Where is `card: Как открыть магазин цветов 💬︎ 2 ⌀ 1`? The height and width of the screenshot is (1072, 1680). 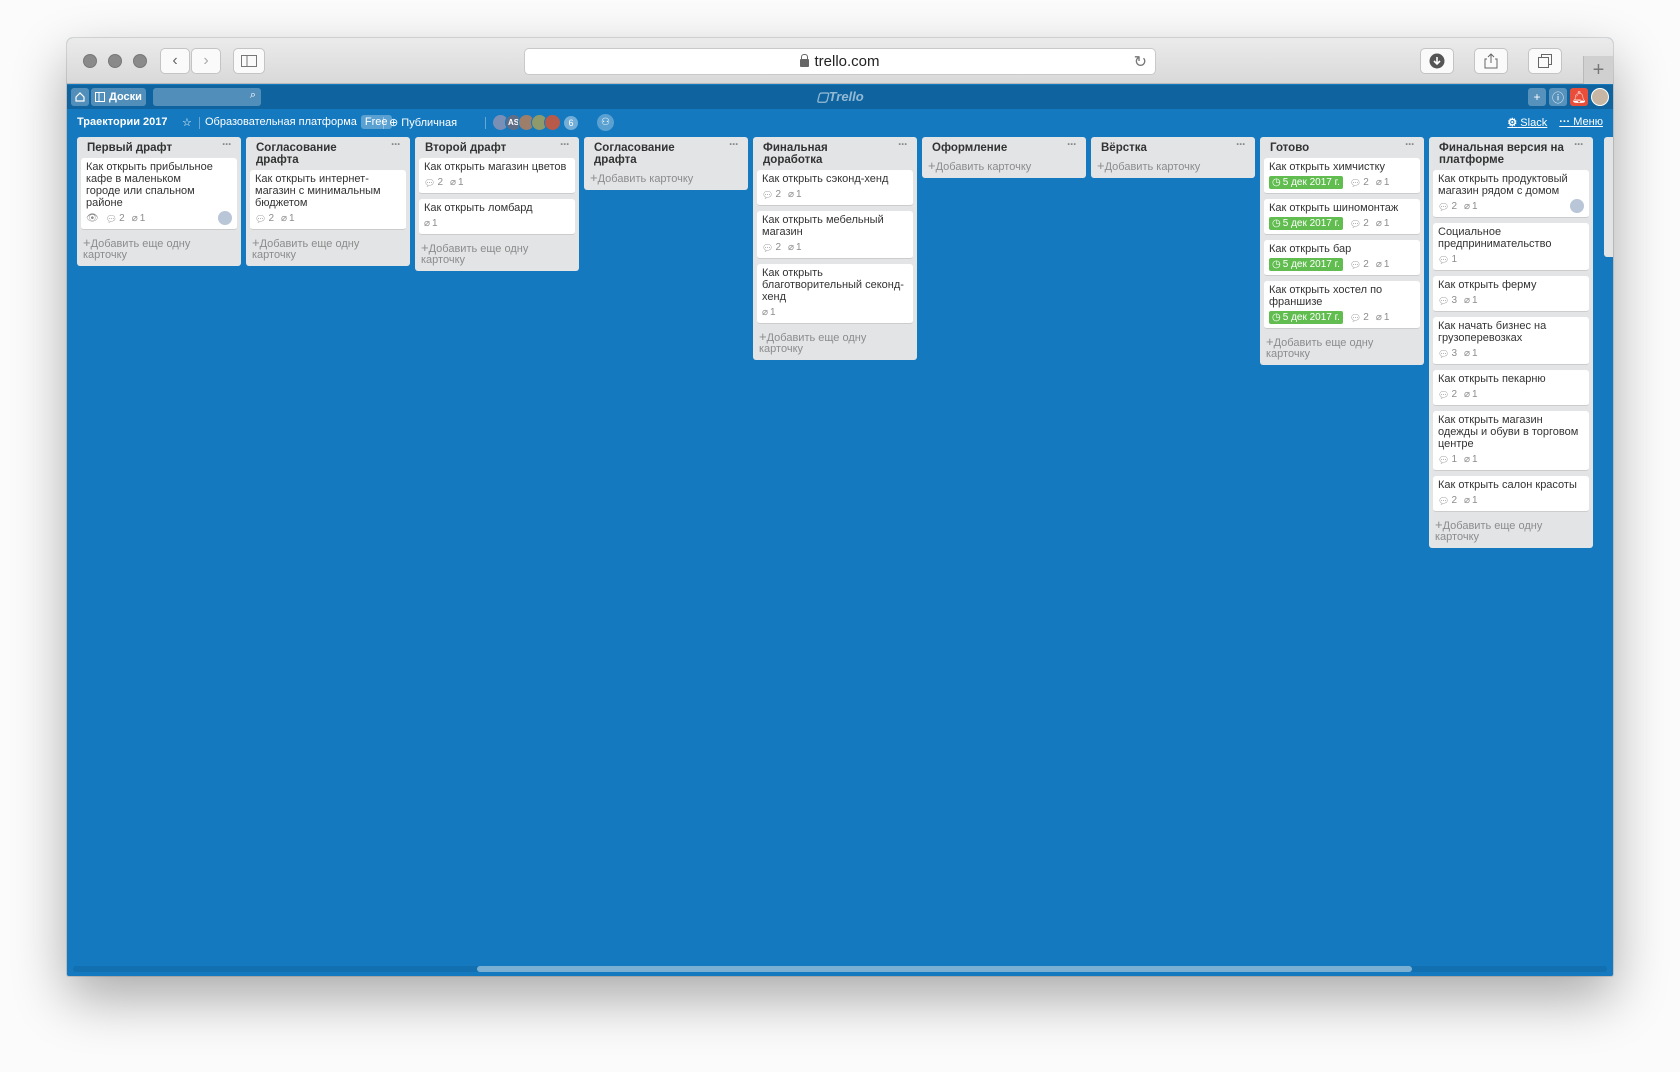 card: Как открыть магазин цветов 💬︎ 2 ⌀ 1 is located at coordinates (497, 176).